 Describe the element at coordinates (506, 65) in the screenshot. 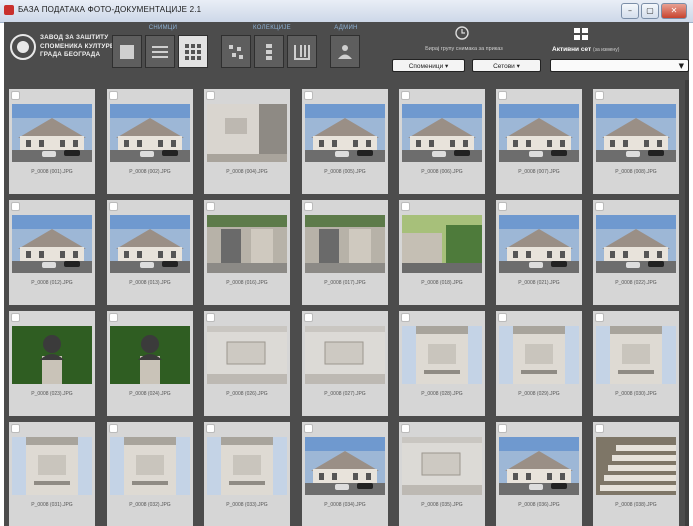

I see `sets-dropdown: Сетови ▾` at that location.